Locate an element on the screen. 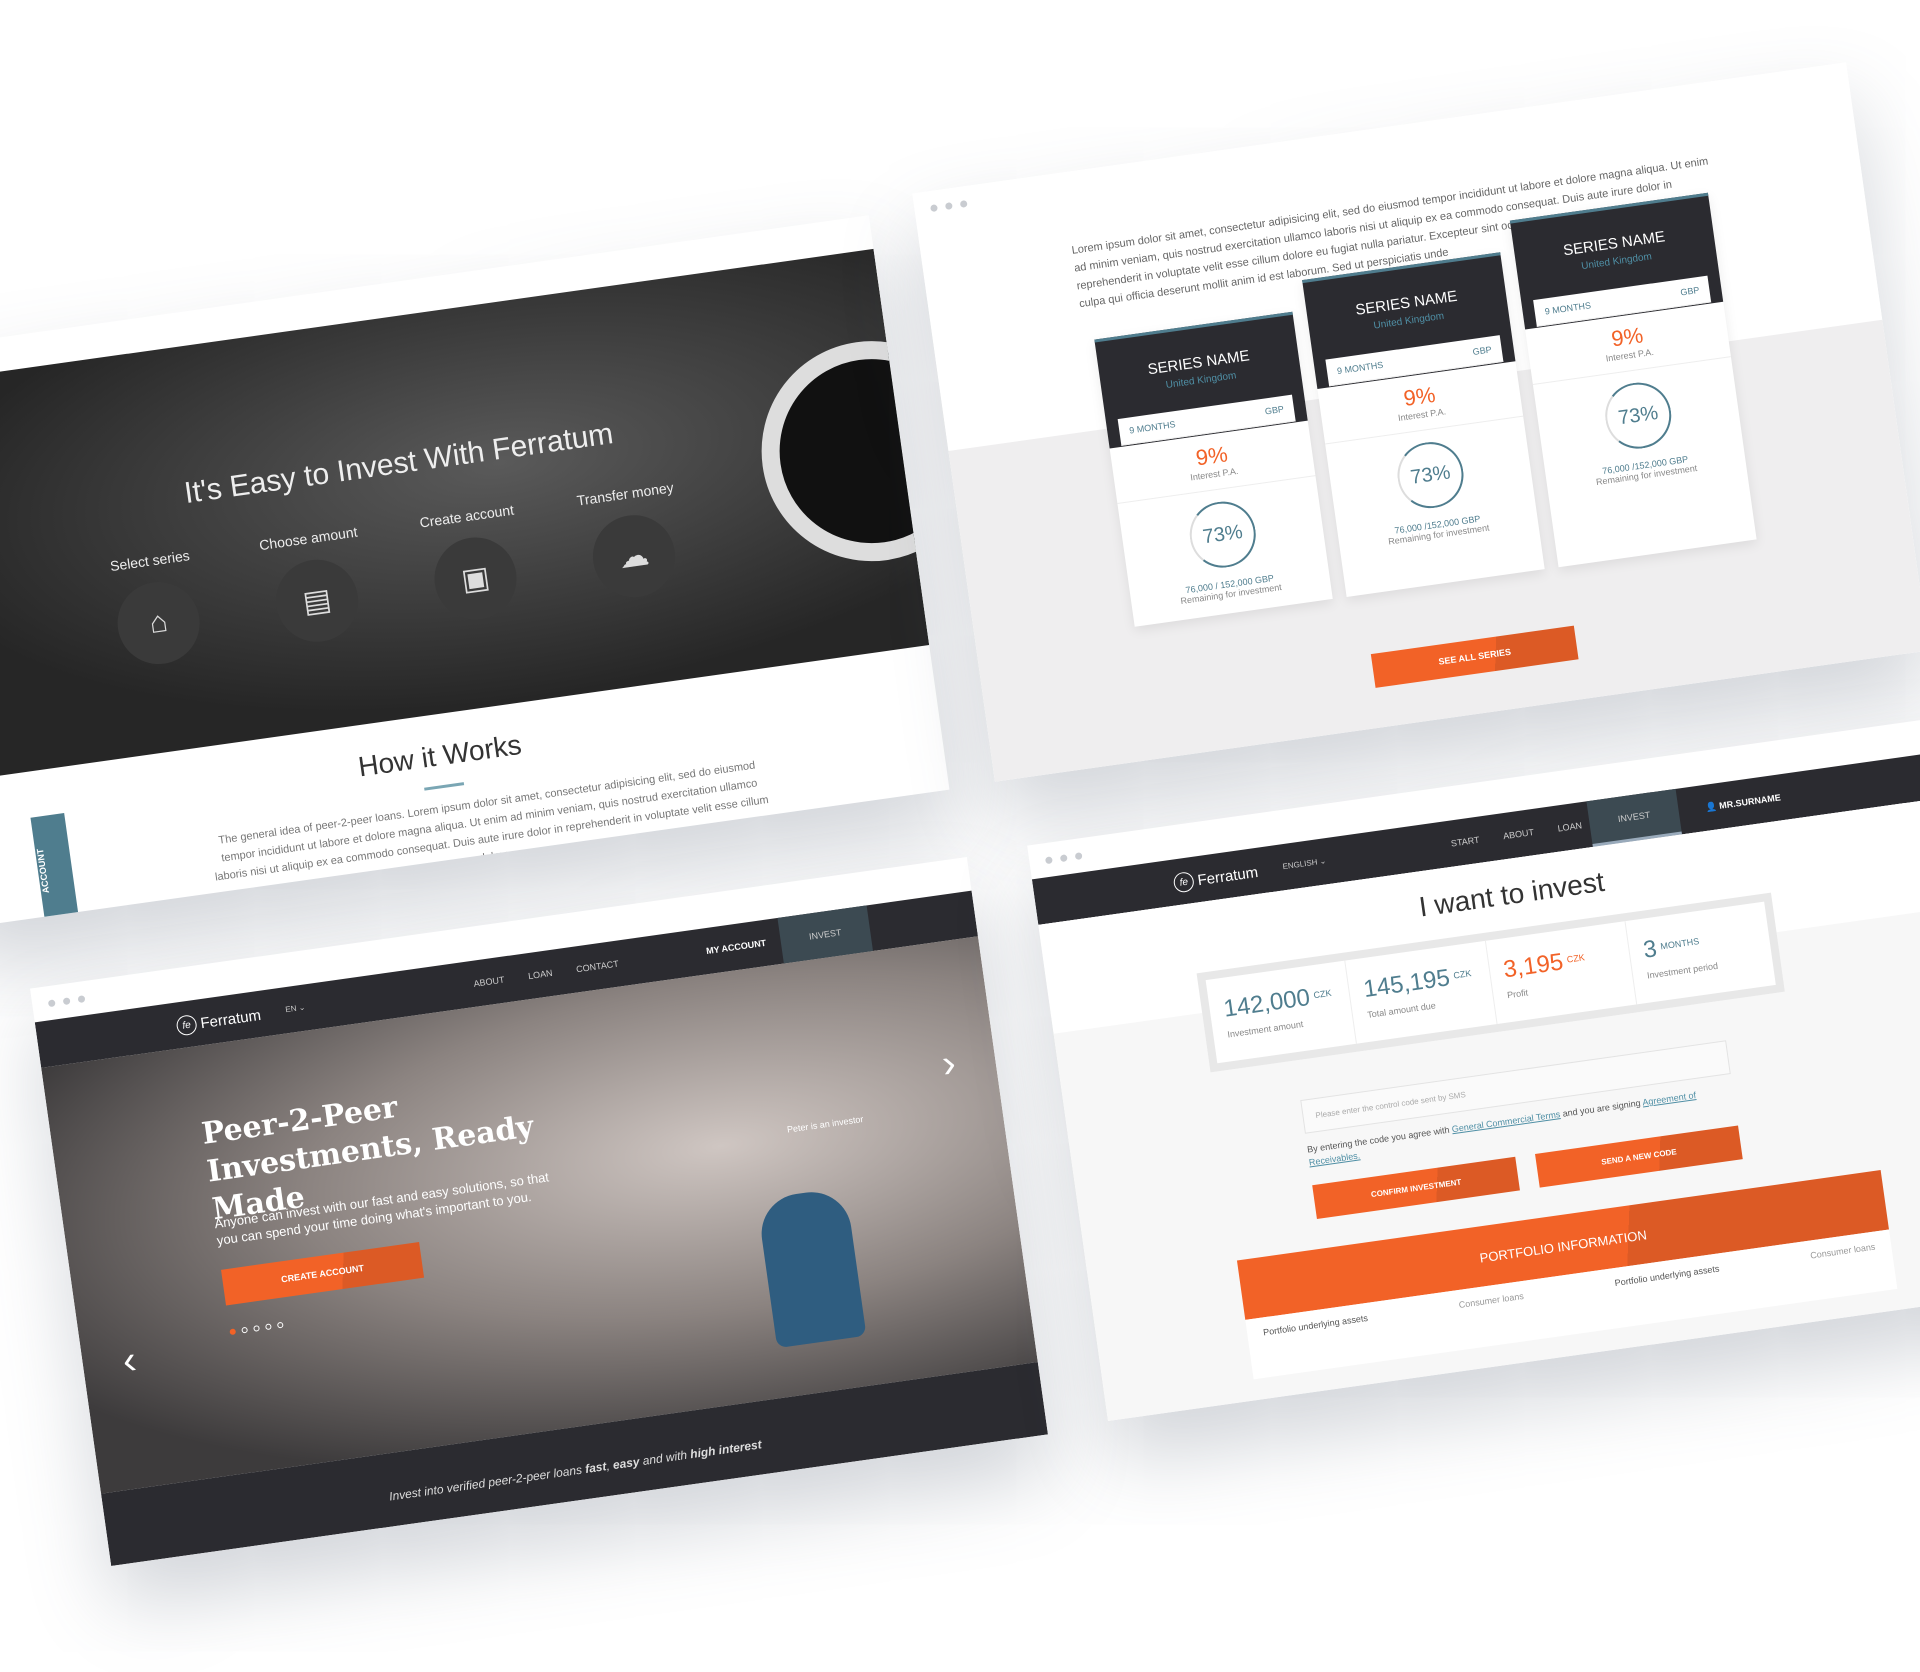  user-icon: 👤 is located at coordinates (1712, 806).